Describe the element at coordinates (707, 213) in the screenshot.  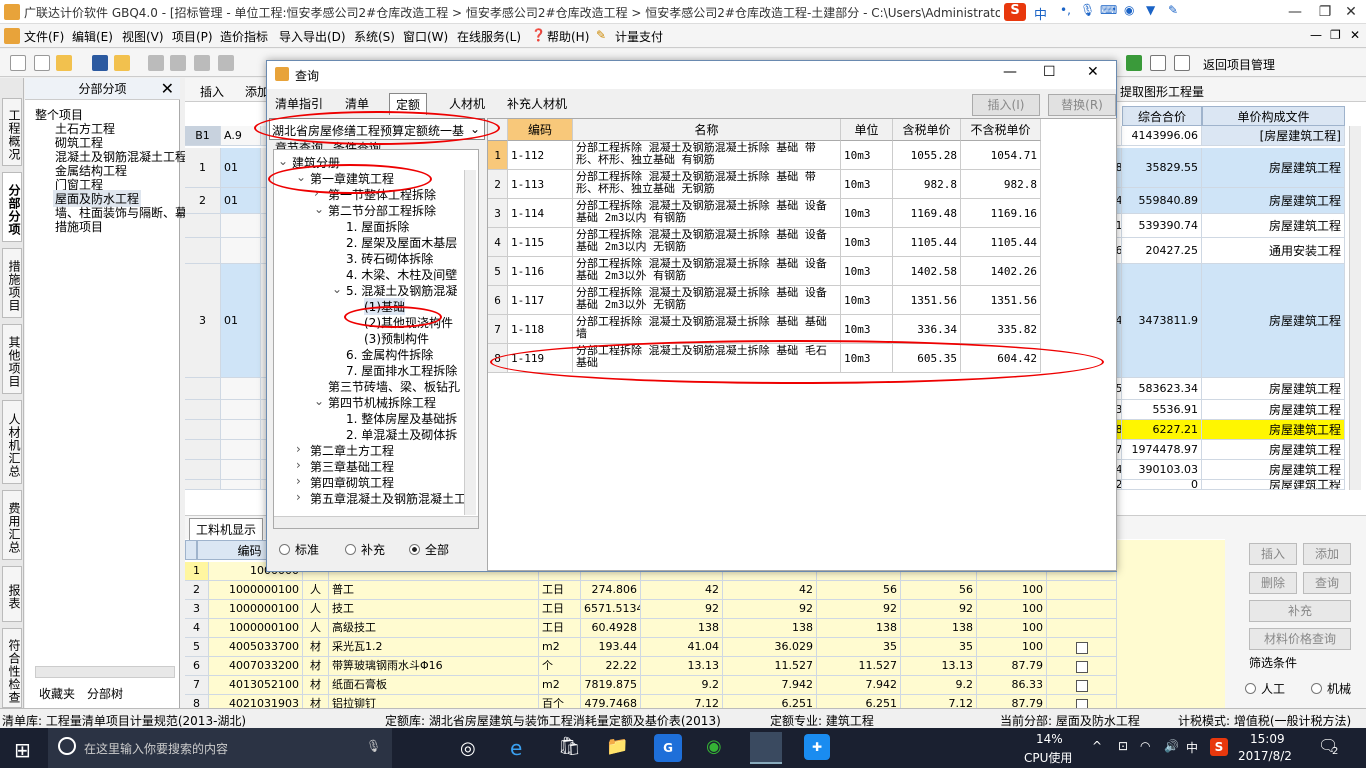
I see `result-cell-name: 分部工程拆除 混凝土及钢筋混凝土拆除 基础 设备基础 2m3以内 有钢筋` at that location.